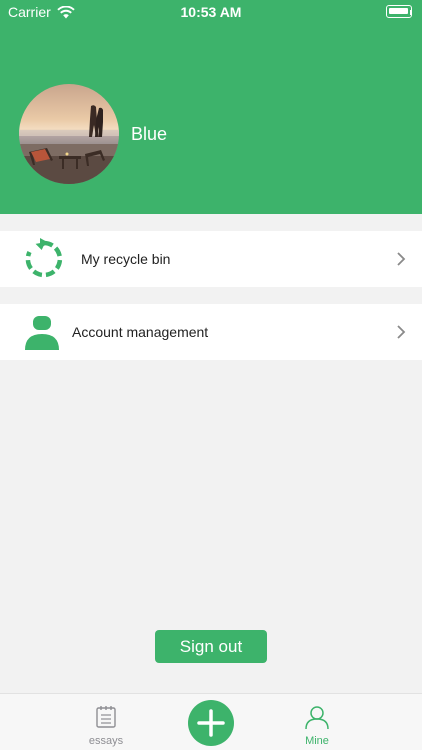  I want to click on person-outline-icon, so click(317, 717).